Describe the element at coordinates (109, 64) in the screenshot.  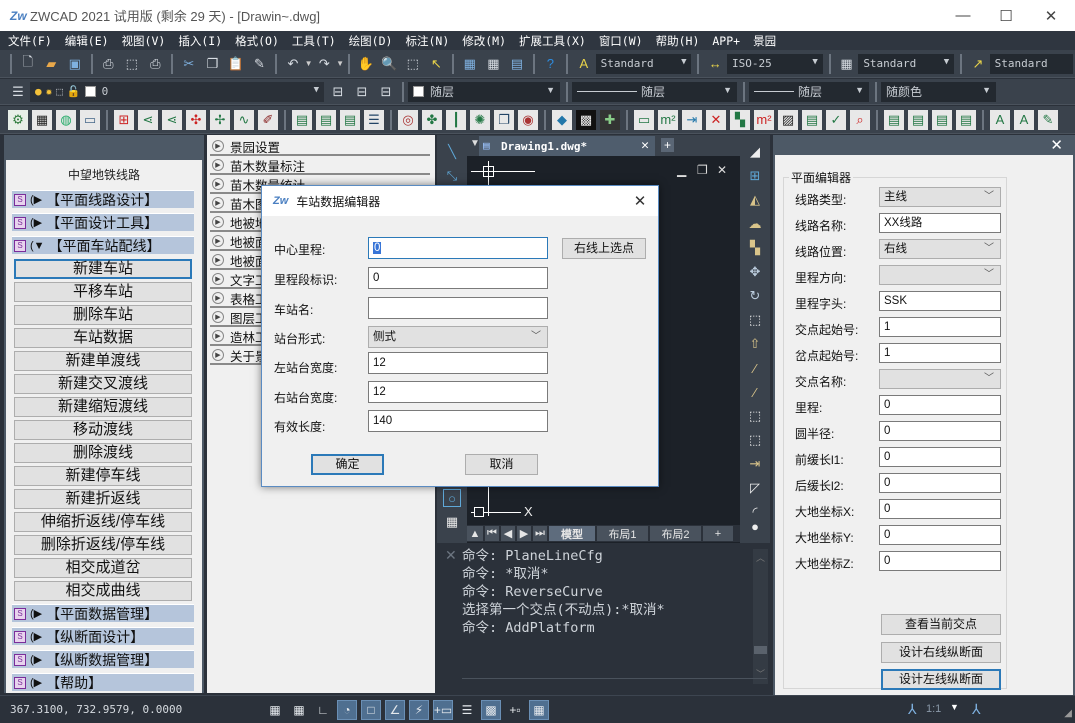
I see `print-icon: ⎙` at that location.